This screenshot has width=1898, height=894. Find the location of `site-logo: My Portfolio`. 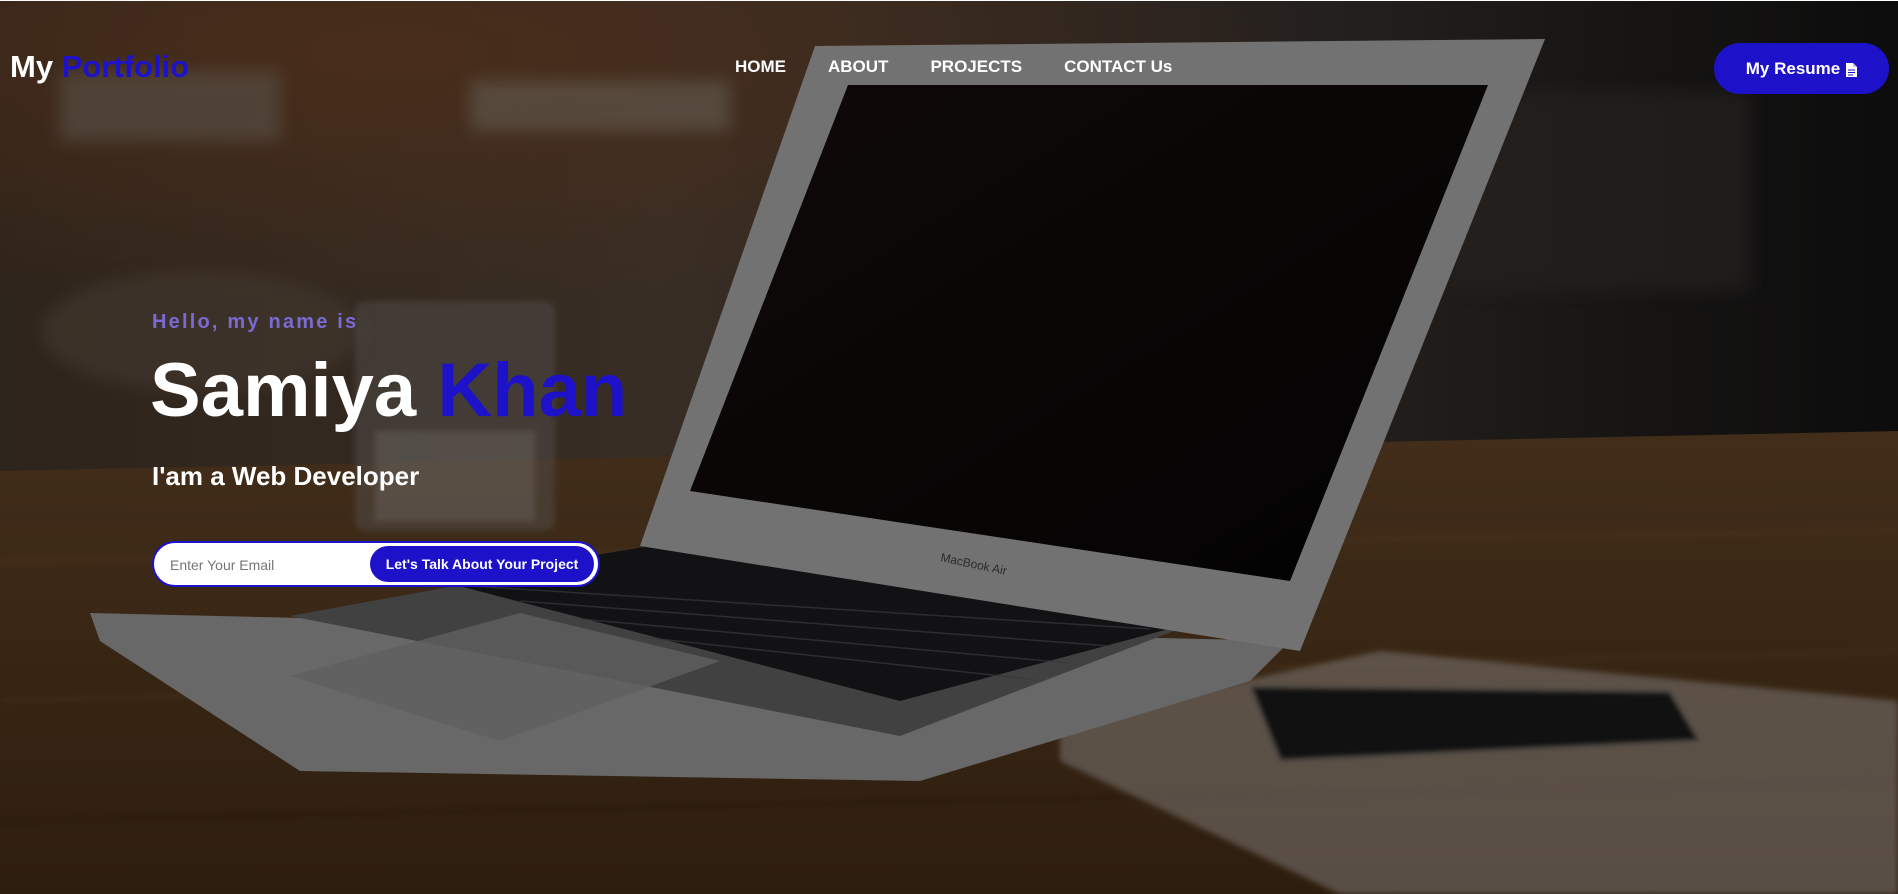

site-logo: My Portfolio is located at coordinates (99, 67).